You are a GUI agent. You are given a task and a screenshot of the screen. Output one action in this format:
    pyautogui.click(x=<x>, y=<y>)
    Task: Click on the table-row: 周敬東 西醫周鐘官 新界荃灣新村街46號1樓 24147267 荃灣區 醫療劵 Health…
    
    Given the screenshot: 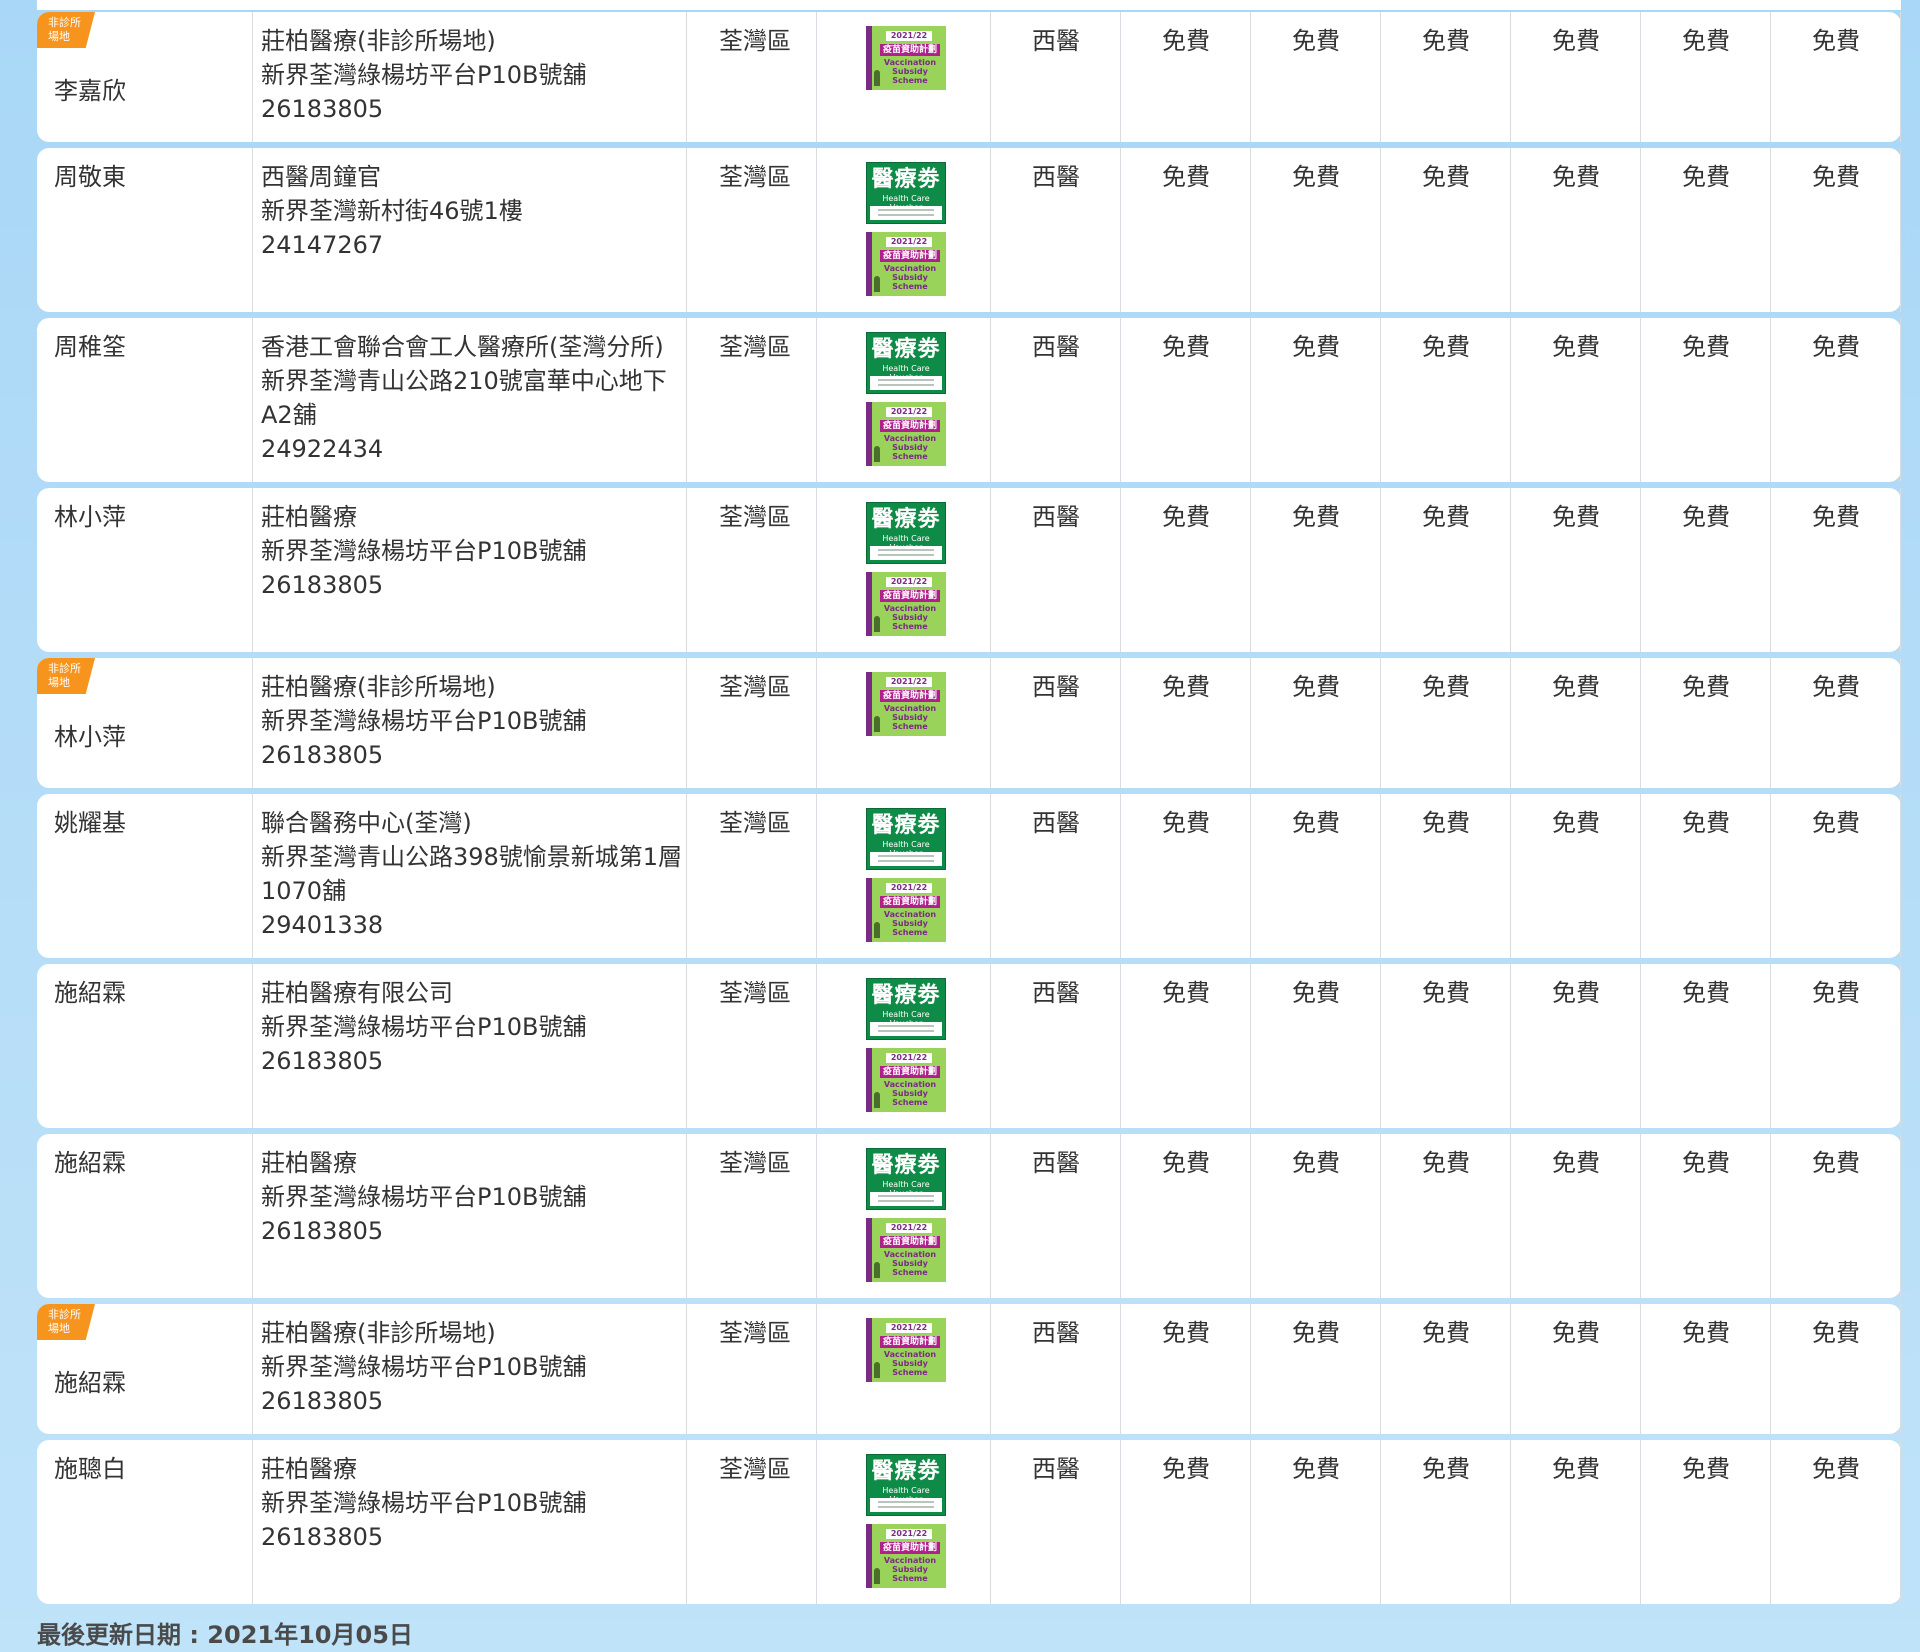 What is the action you would take?
    pyautogui.click(x=969, y=230)
    